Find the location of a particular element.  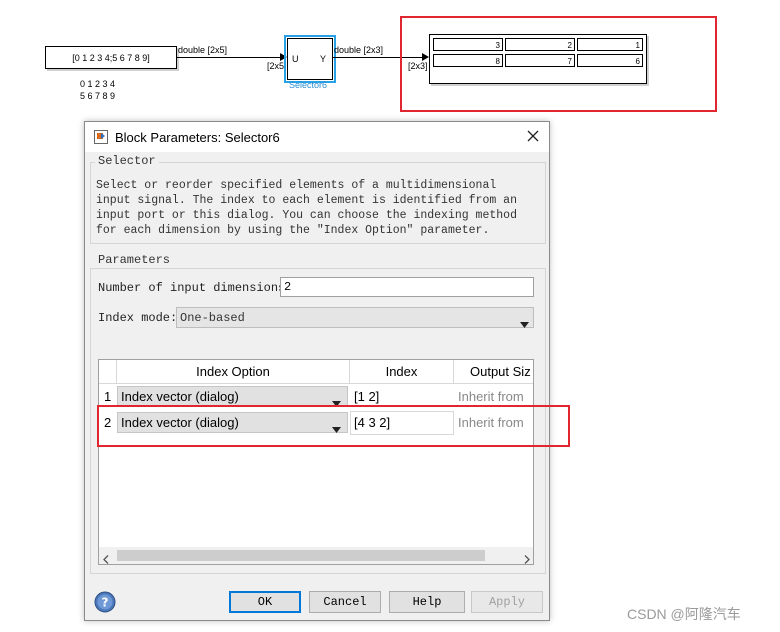

index-mode-value: One-based is located at coordinates (212, 318).